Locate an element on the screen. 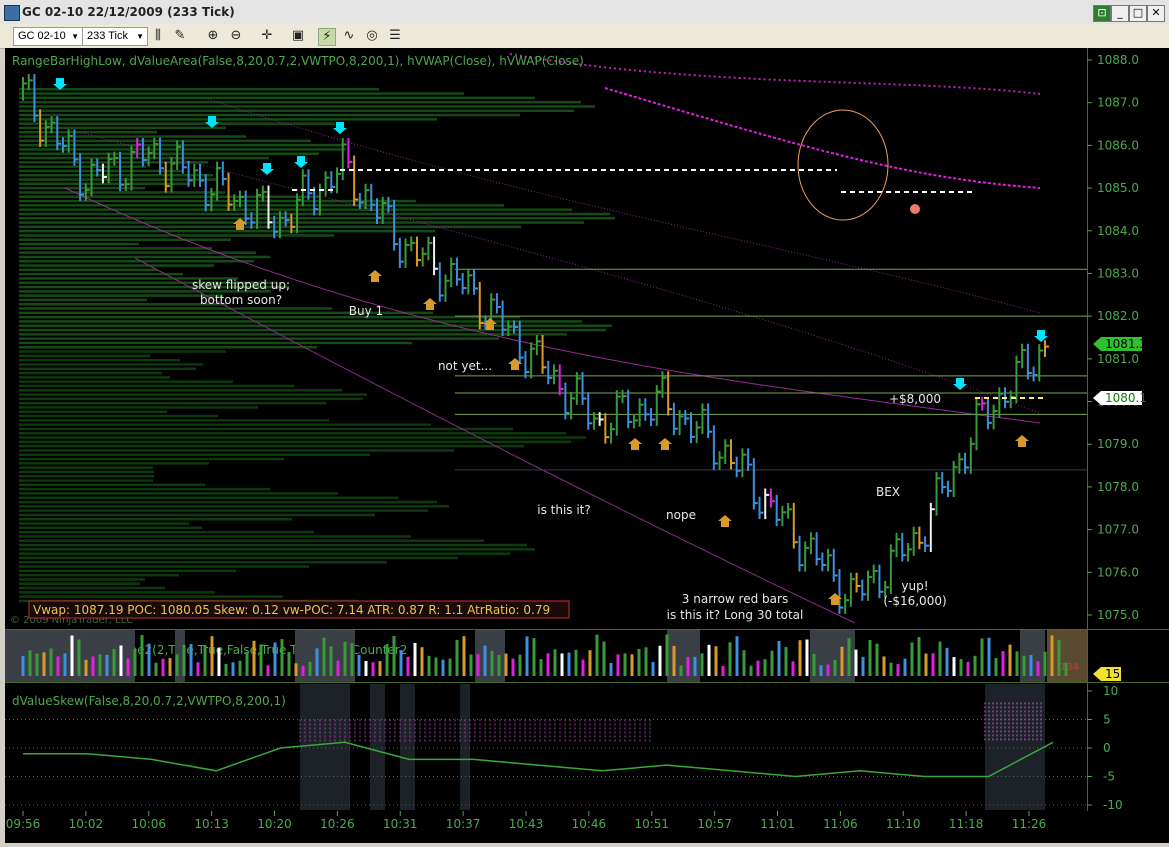  period-value: 233 Tick is located at coordinates (107, 36).